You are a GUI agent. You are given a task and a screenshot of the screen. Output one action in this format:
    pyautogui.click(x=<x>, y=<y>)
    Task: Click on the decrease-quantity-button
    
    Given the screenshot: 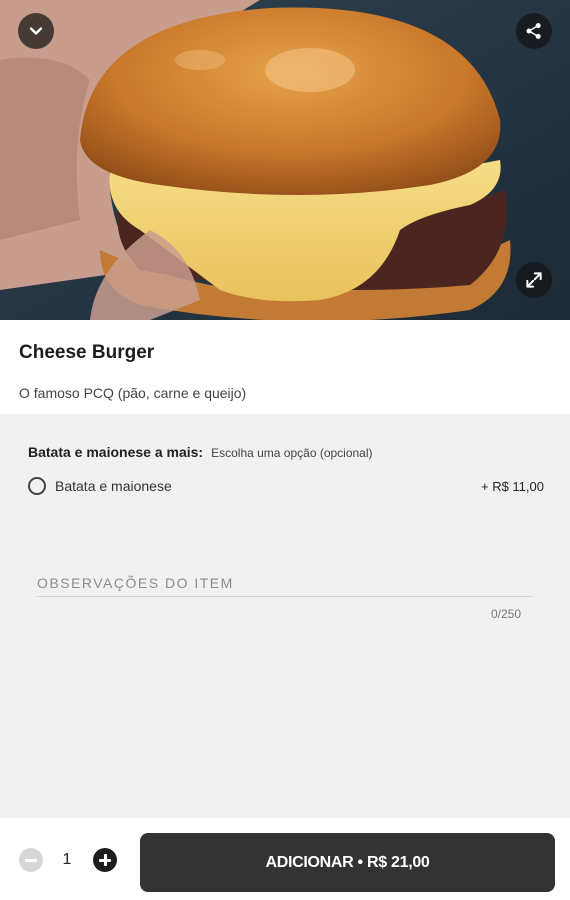 What is the action you would take?
    pyautogui.click(x=31, y=860)
    